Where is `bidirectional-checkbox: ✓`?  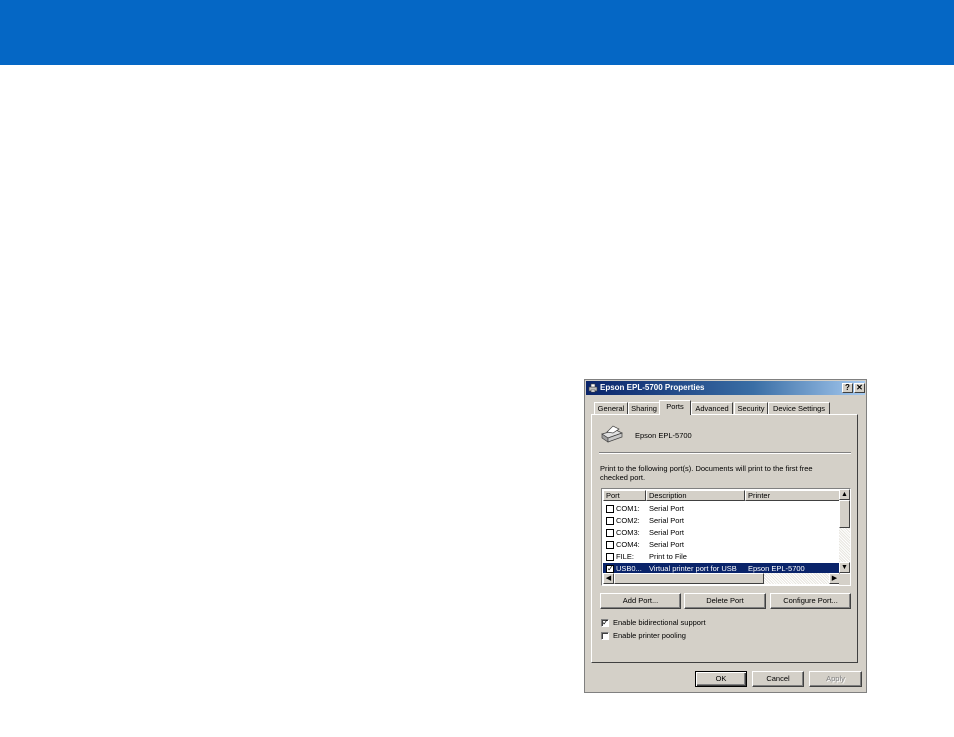 bidirectional-checkbox: ✓ is located at coordinates (605, 623).